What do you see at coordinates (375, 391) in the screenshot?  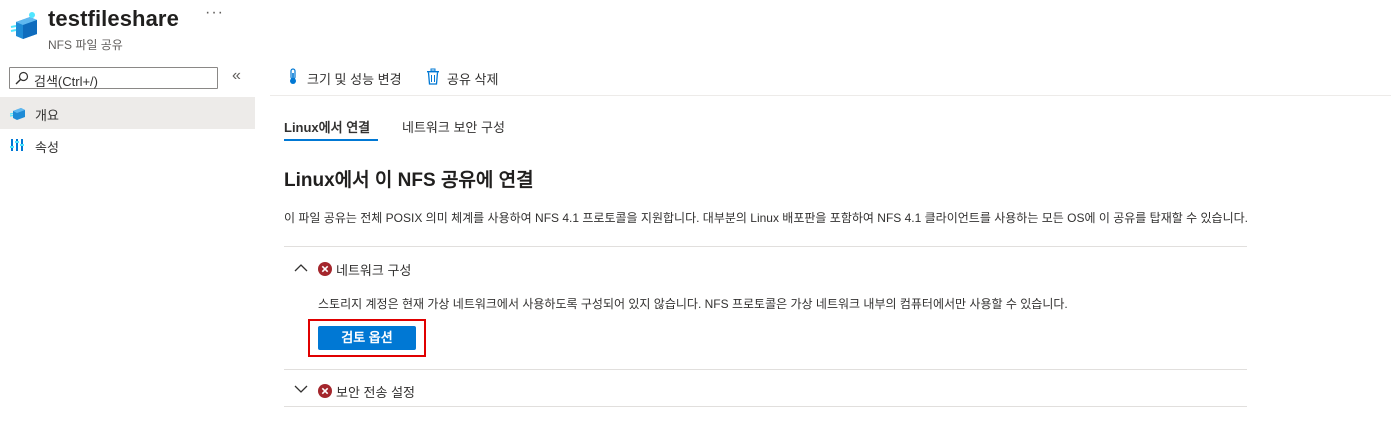 I see `accordion-secure-transfer: 보안 전송 설정` at bounding box center [375, 391].